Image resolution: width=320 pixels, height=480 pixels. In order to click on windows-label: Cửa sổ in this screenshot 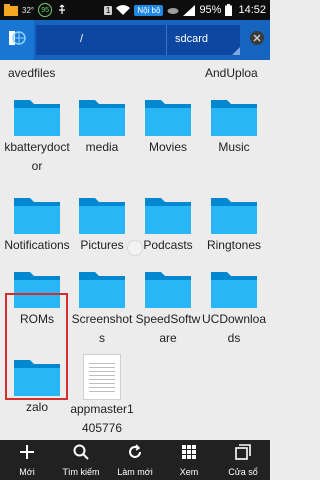, I will do `click(243, 471)`.